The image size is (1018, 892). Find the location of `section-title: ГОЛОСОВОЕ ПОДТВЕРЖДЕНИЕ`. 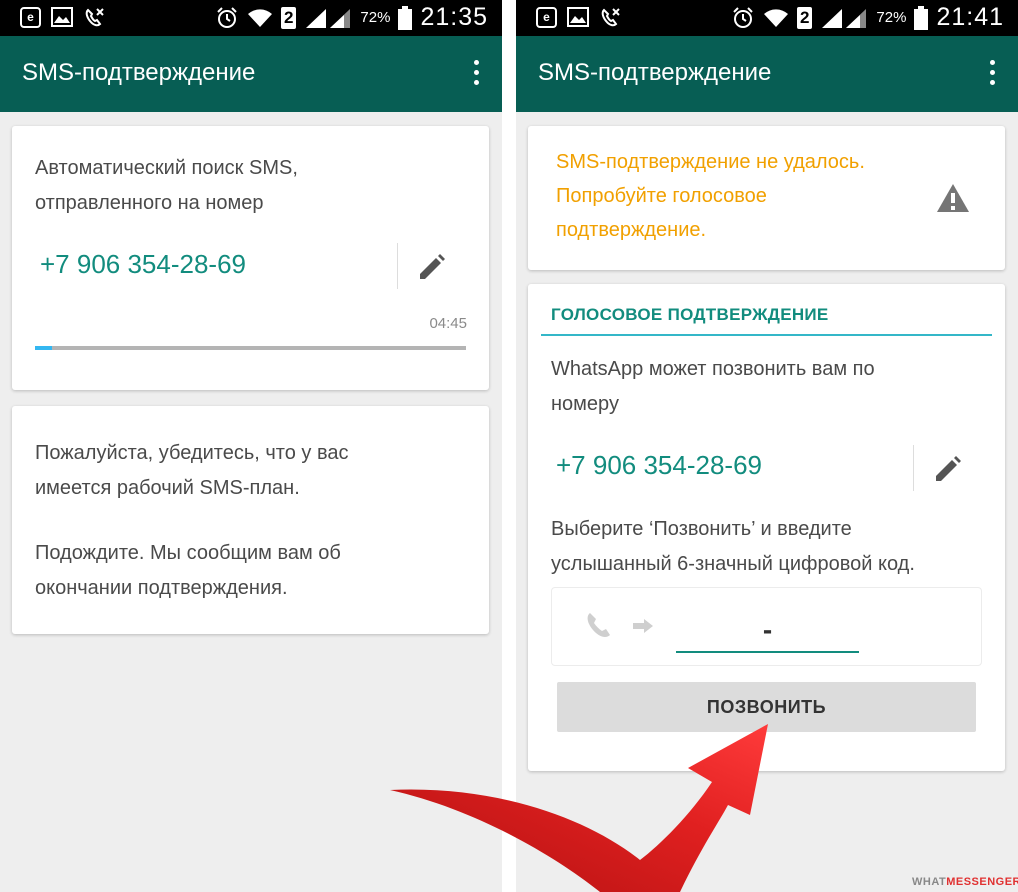

section-title: ГОЛОСОВОЕ ПОДТВЕРЖДЕНИЕ is located at coordinates (690, 314).